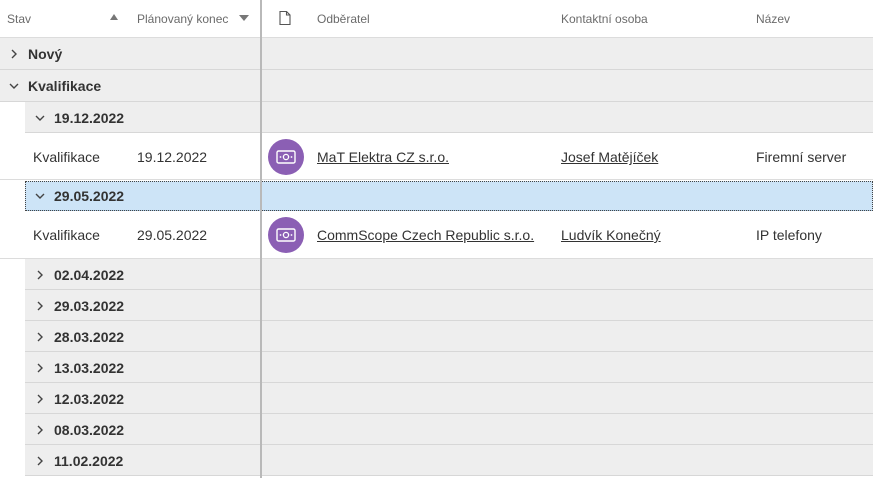 This screenshot has height=478, width=873. What do you see at coordinates (261, 239) in the screenshot?
I see `frozen-column-splitter` at bounding box center [261, 239].